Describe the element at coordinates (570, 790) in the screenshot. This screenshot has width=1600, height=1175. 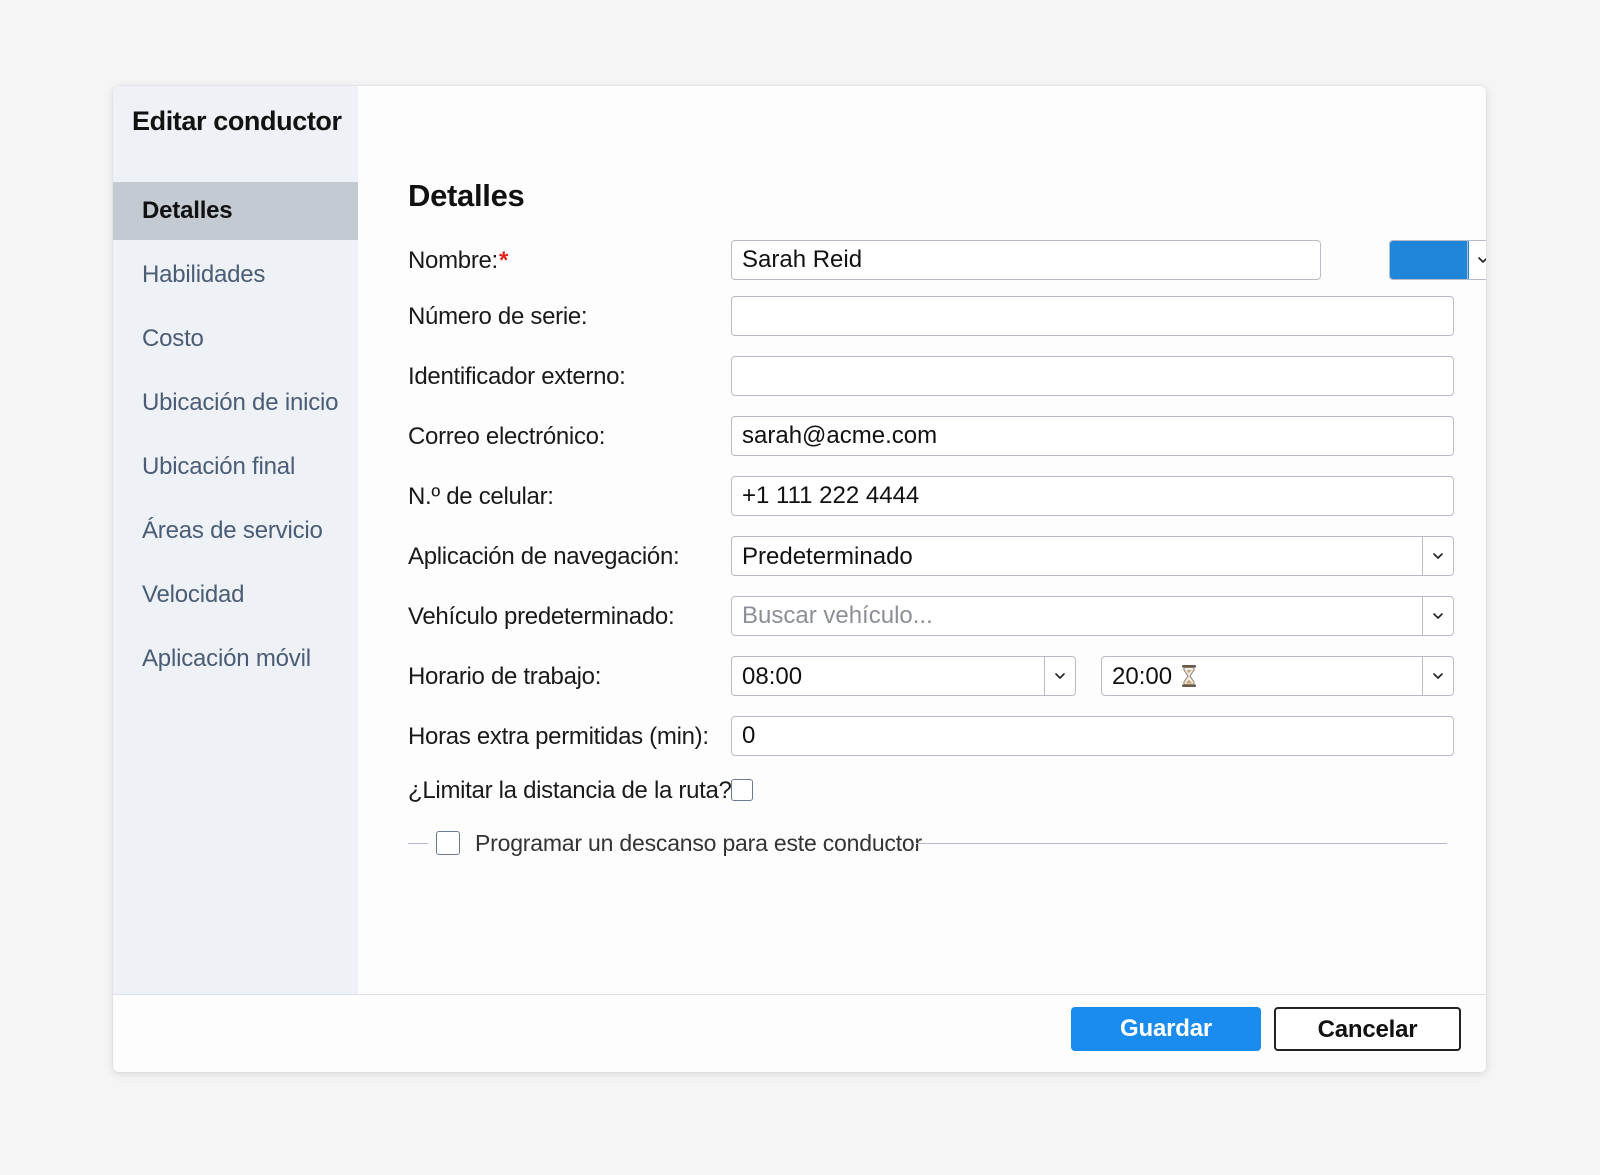
I see `limit-distance-label: ¿Limitar la distancia de la ruta?` at that location.